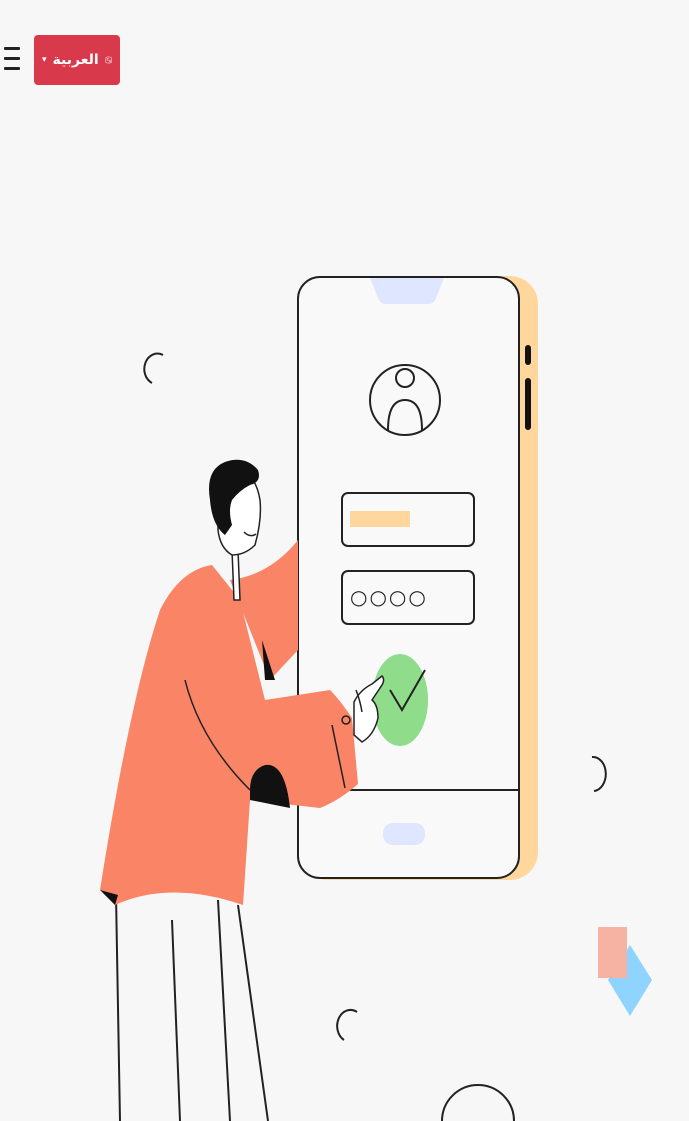  Describe the element at coordinates (380, 519) in the screenshot. I see `username-placeholder-bar` at that location.